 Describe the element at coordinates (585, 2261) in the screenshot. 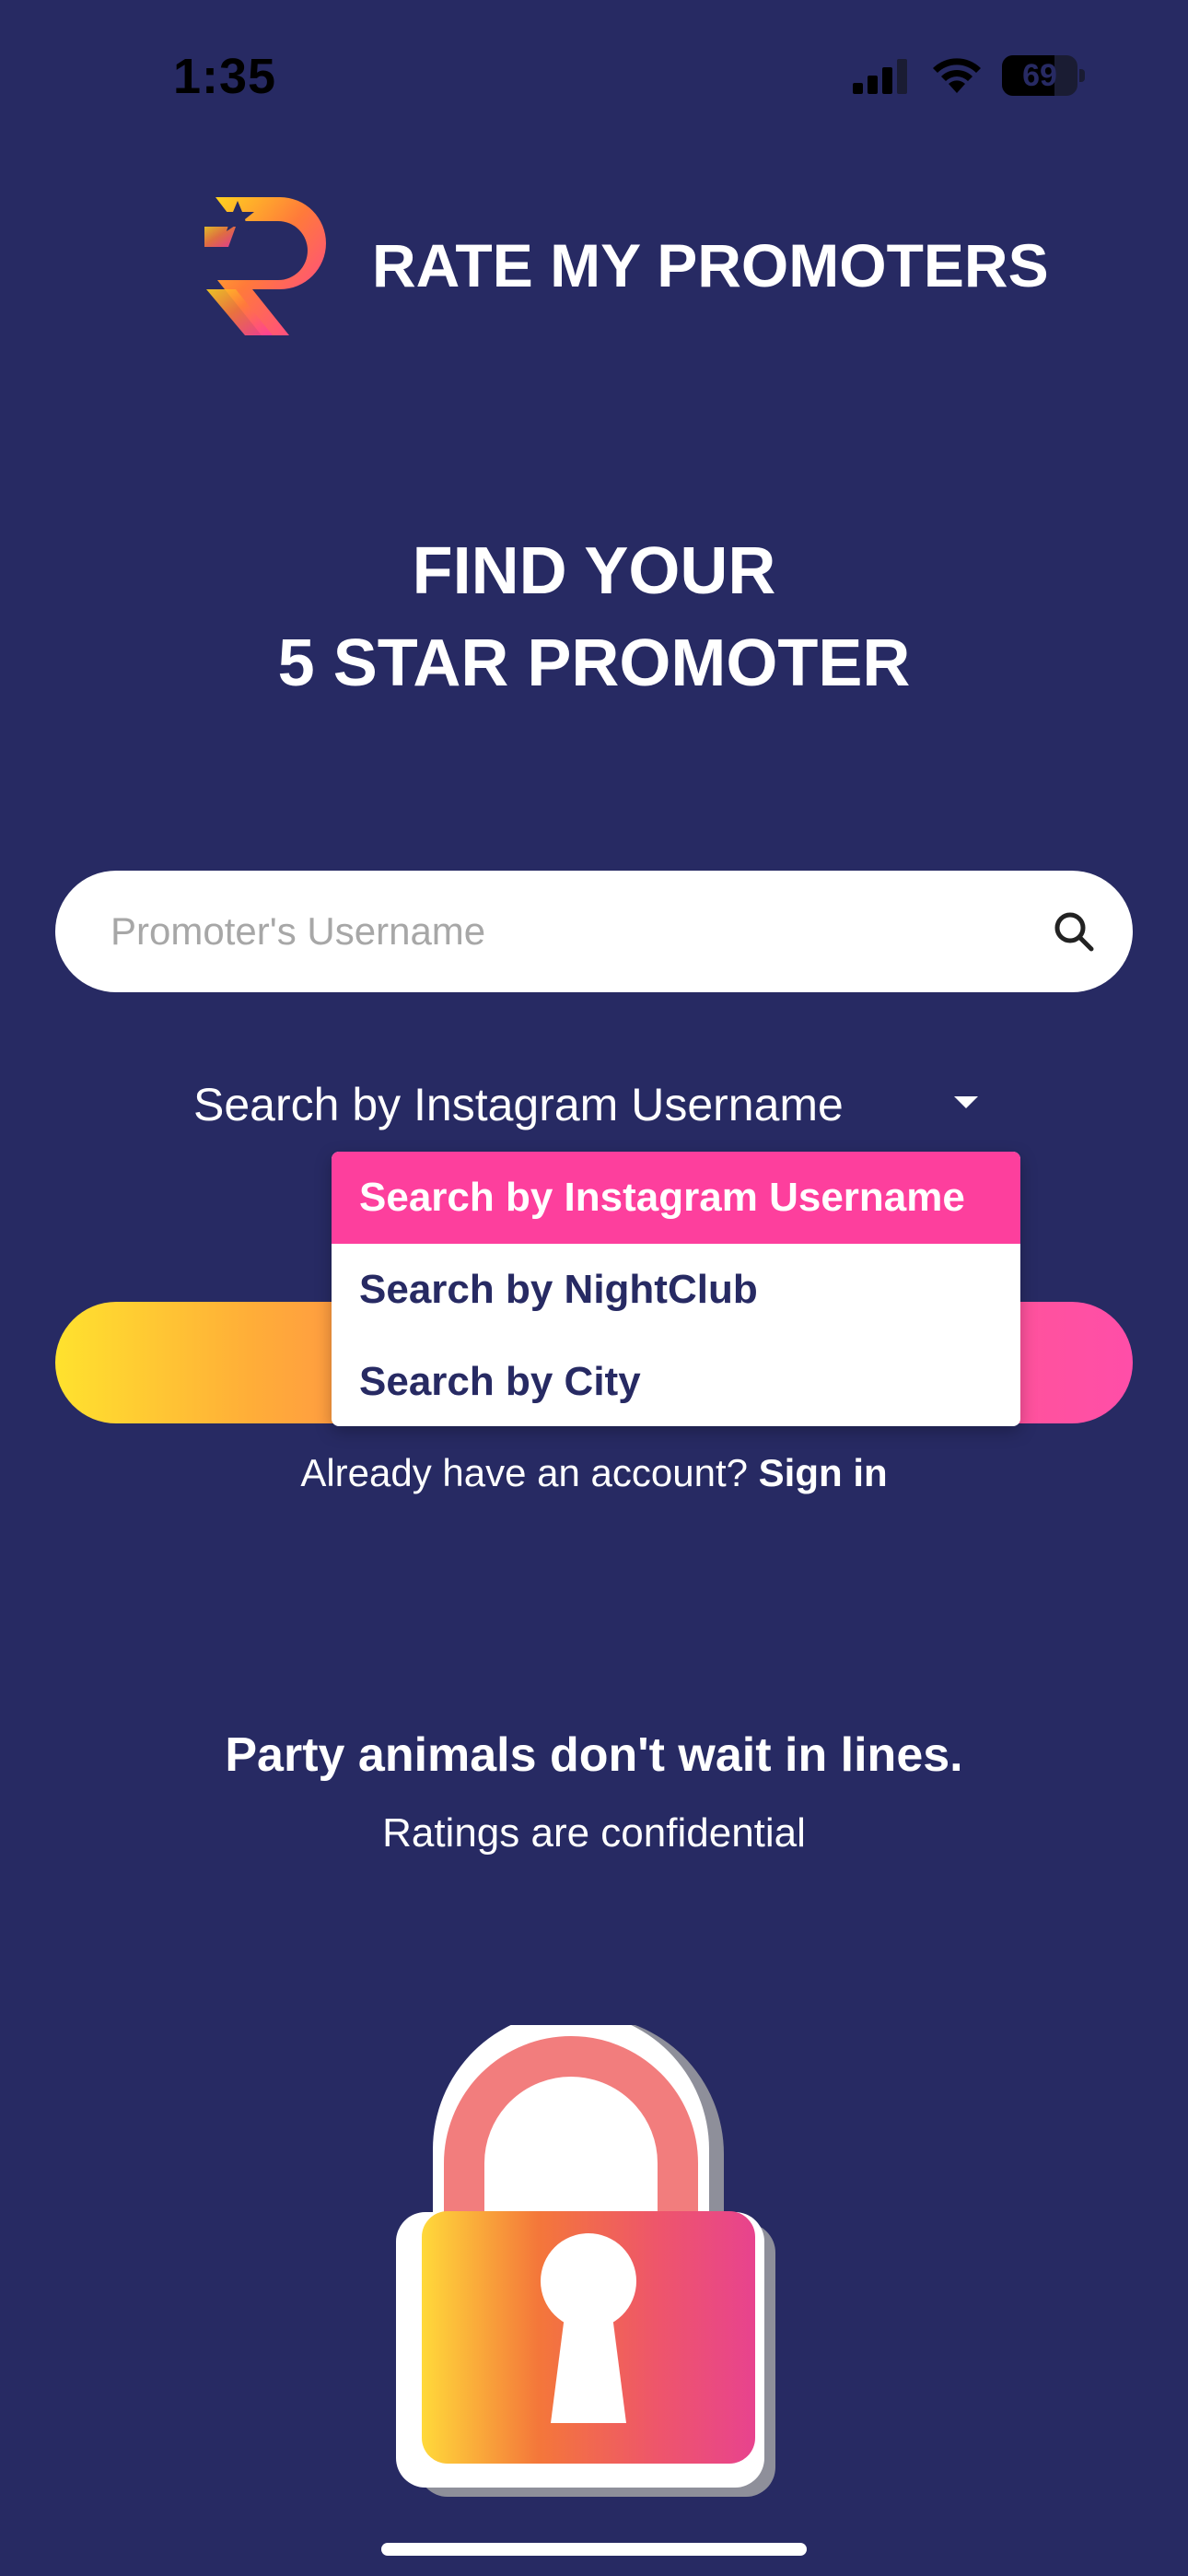

I see `lock-icon` at that location.